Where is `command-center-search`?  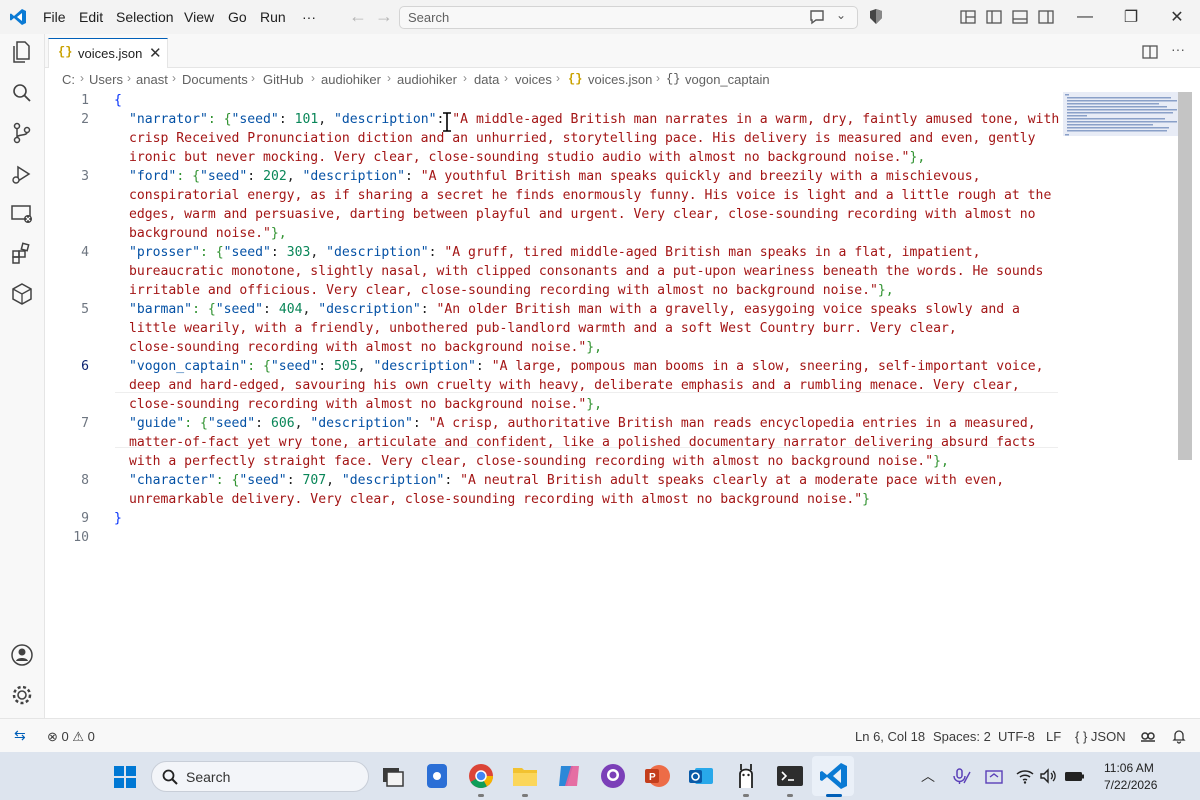
command-center-search is located at coordinates (628, 17).